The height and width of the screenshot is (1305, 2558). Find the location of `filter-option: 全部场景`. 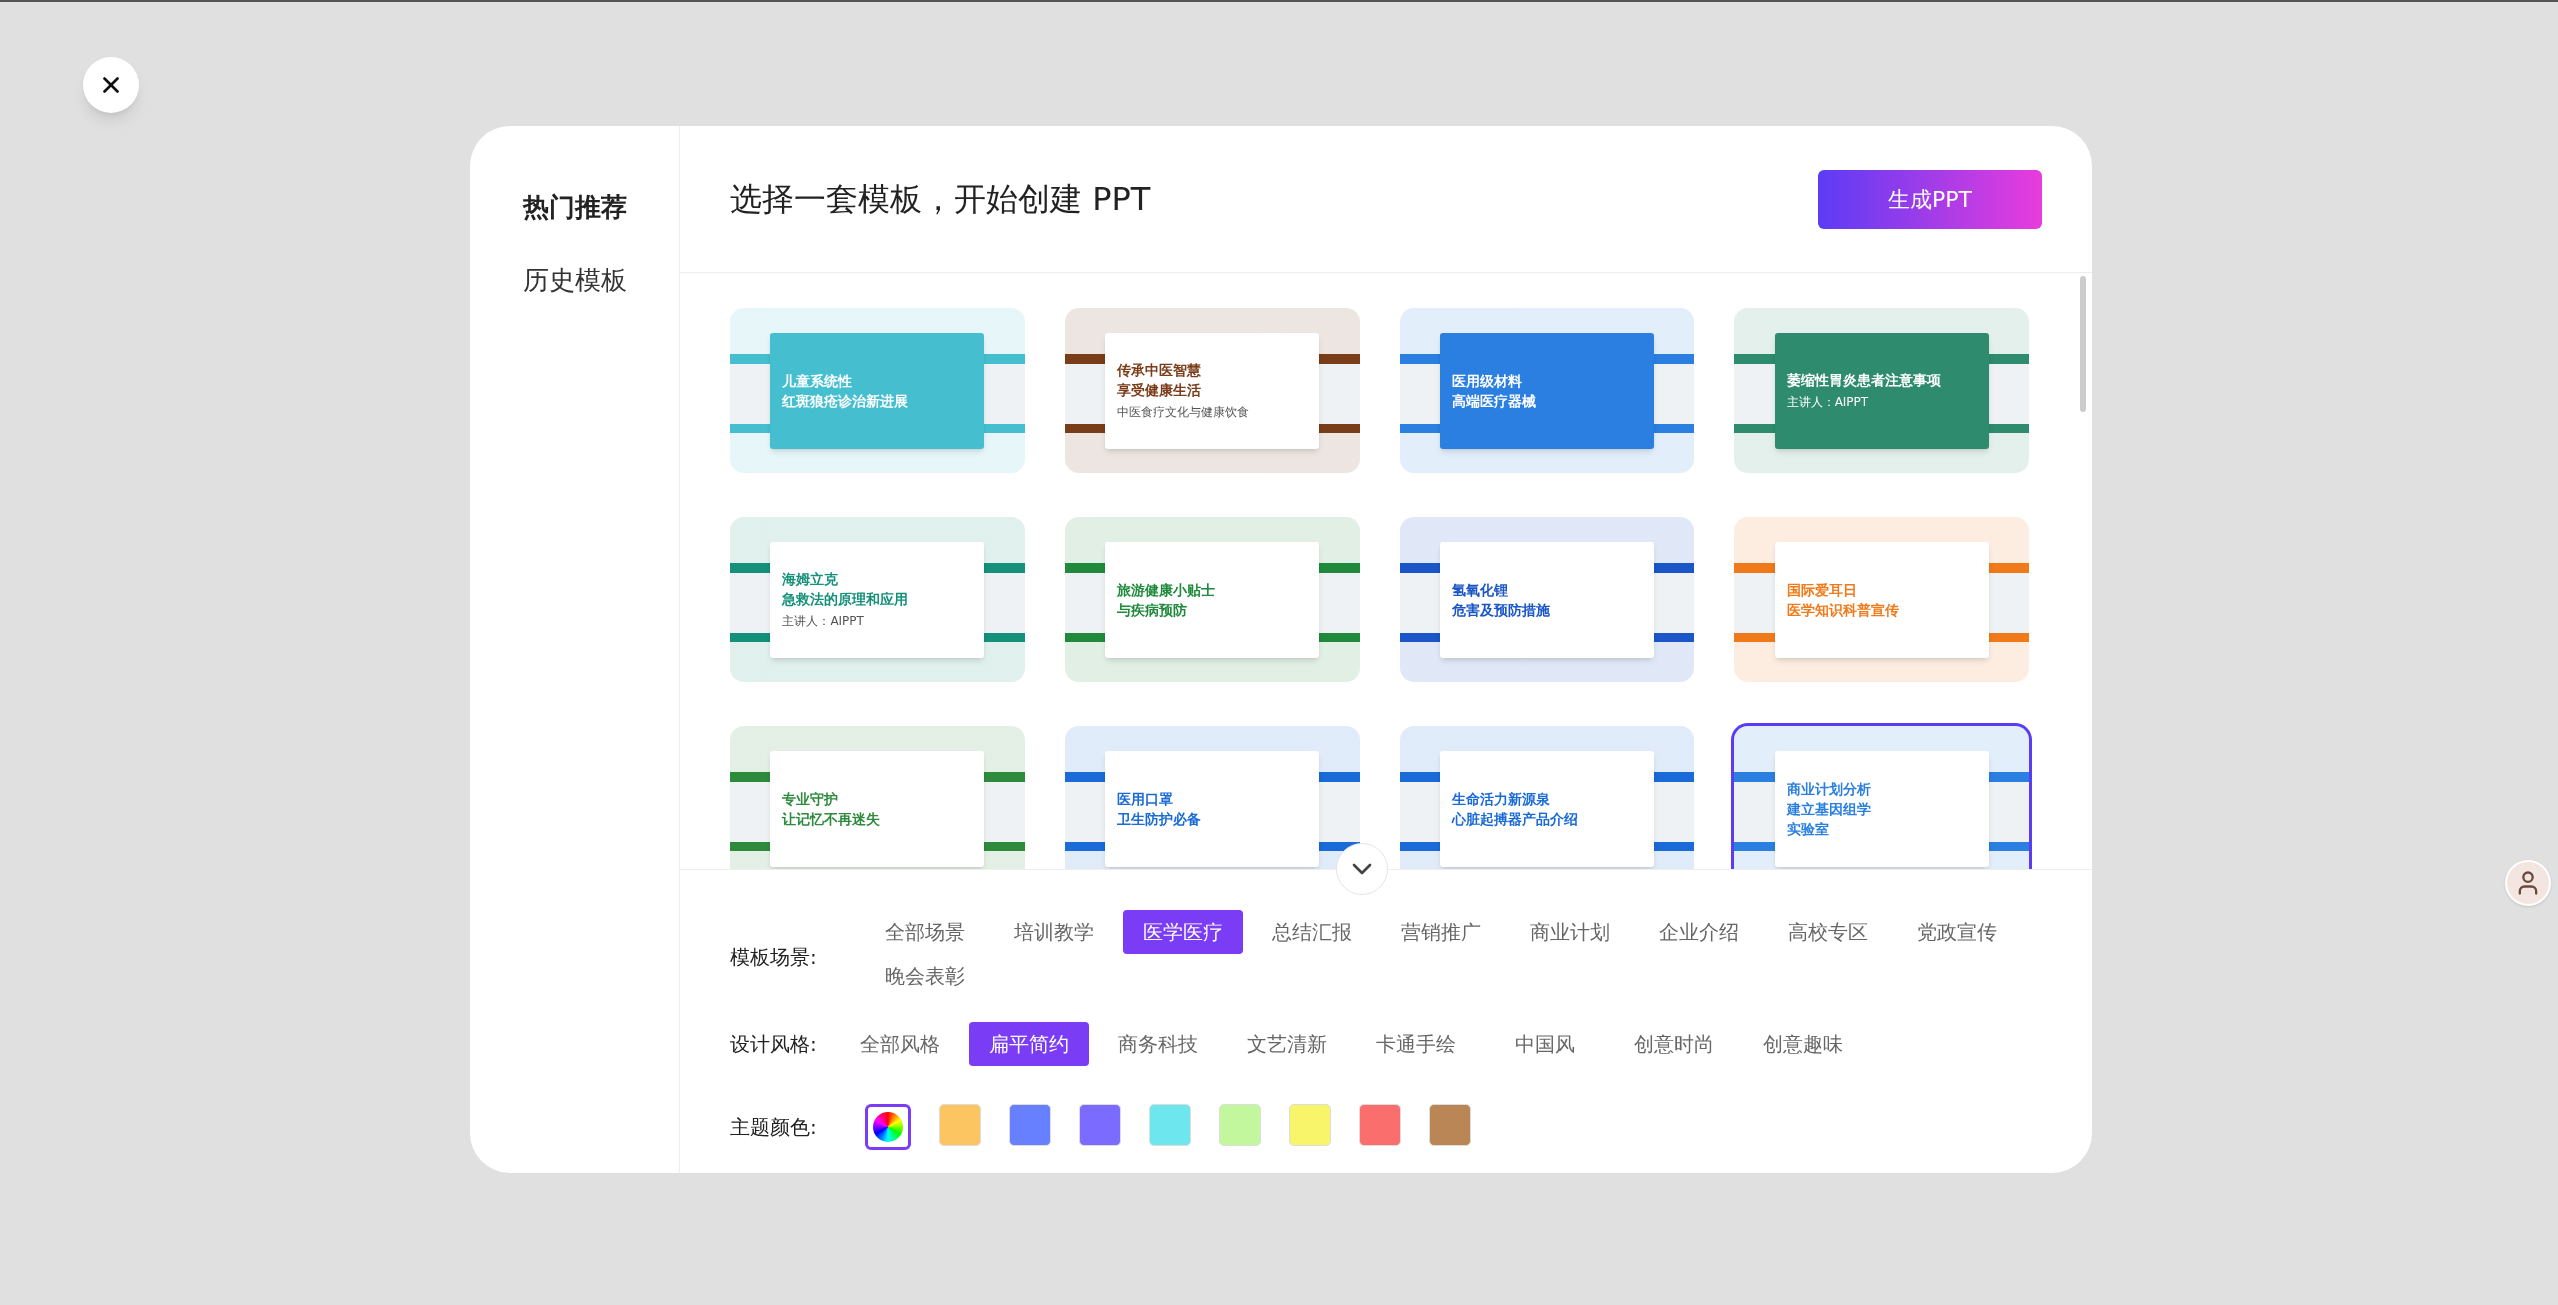

filter-option: 全部场景 is located at coordinates (925, 932).